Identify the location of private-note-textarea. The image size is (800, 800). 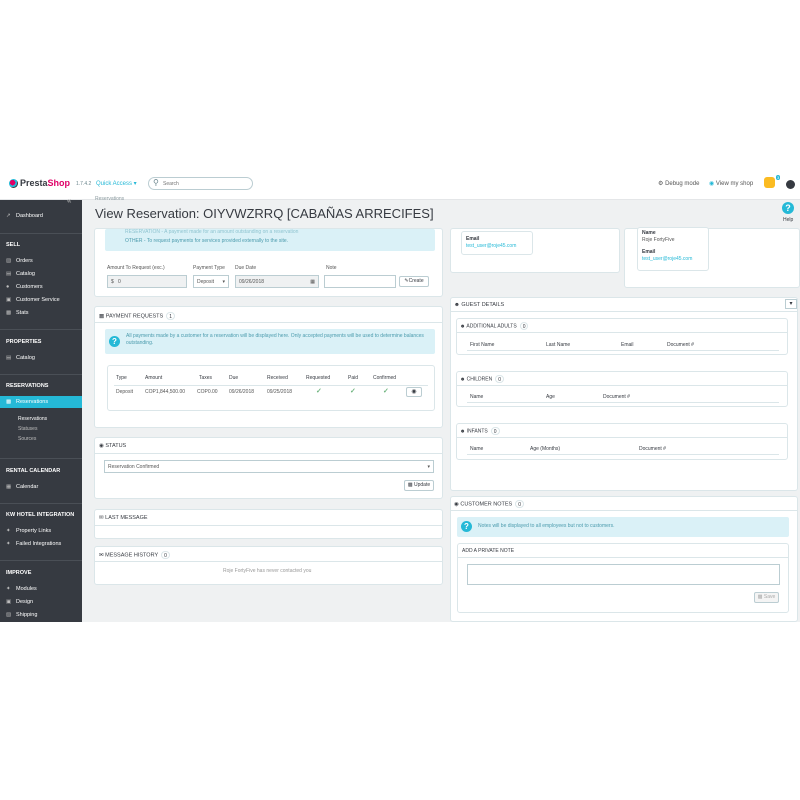
(623, 574).